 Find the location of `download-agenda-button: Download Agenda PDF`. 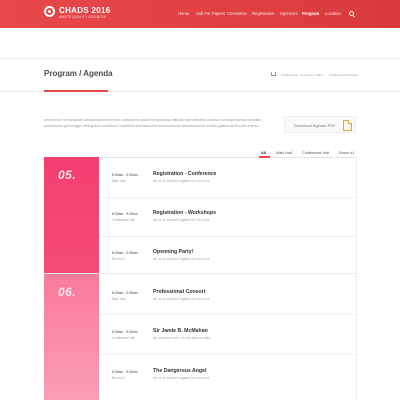

download-agenda-button: Download Agenda PDF is located at coordinates (320, 124).